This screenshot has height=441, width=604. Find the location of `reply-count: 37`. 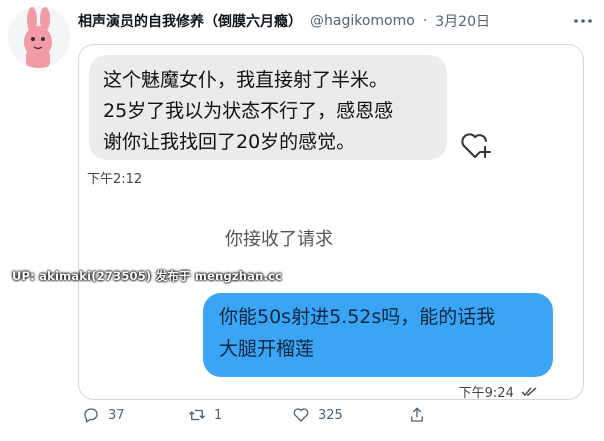

reply-count: 37 is located at coordinates (116, 415).